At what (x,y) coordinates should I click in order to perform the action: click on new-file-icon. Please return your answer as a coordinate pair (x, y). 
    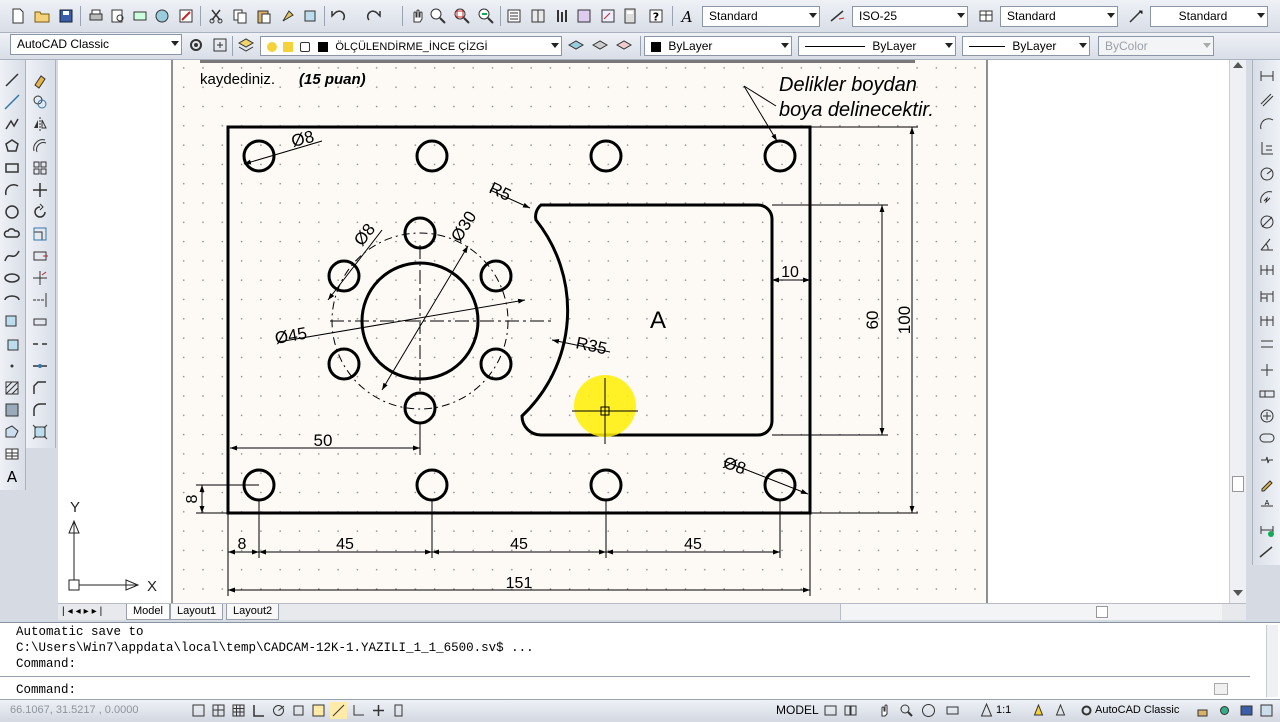
    Looking at the image, I should click on (18, 16).